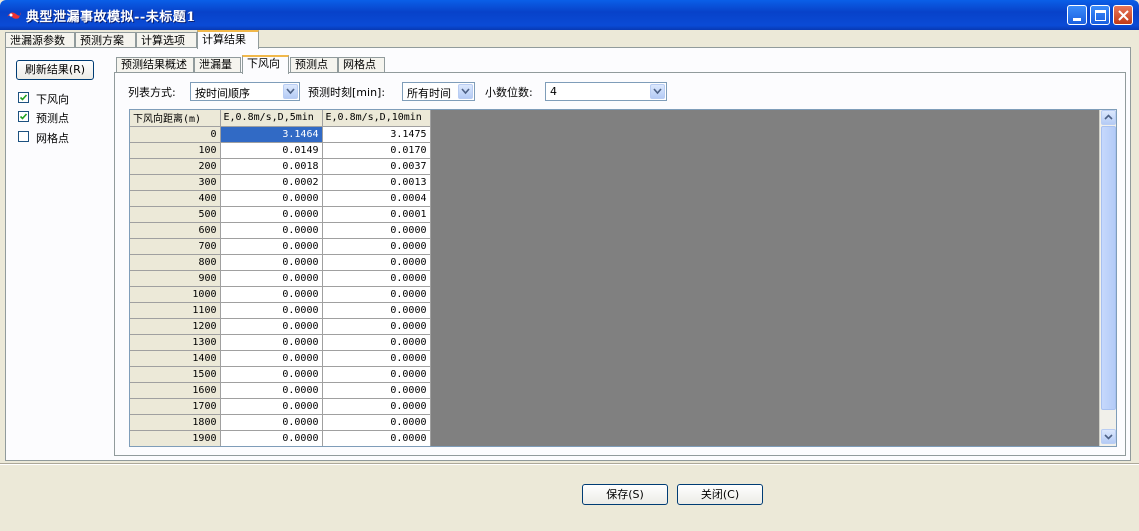 The width and height of the screenshot is (1139, 531). I want to click on table-row: 900 0.0000 0.0000, so click(280, 278).